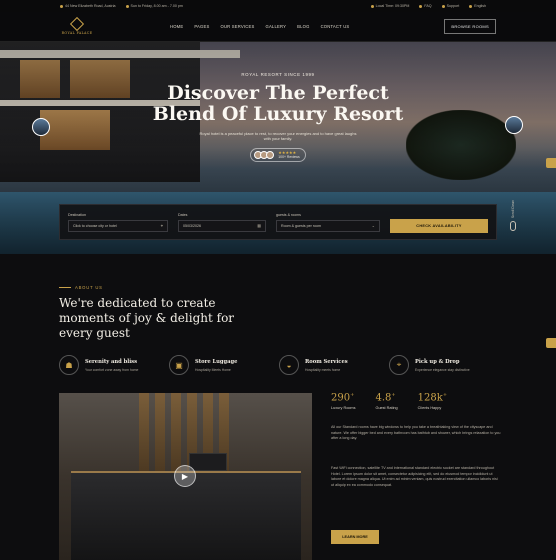 The image size is (556, 560). What do you see at coordinates (442, 369) in the screenshot?
I see `feature-subtitle: Experience elegance stay distinctive` at bounding box center [442, 369].